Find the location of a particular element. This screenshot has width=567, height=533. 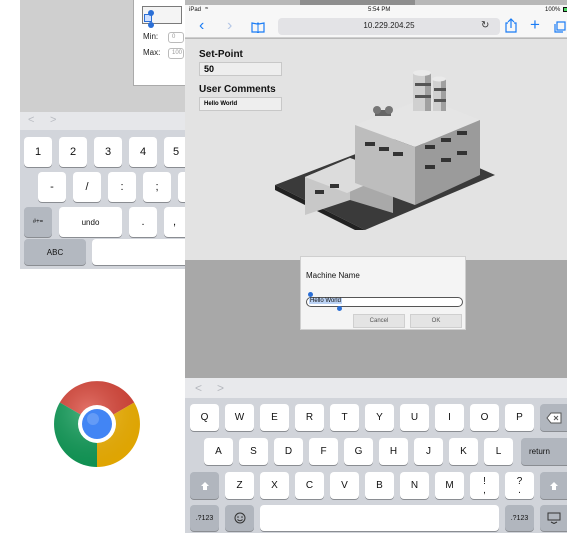

machine-name-dialog: Machine Name Hello World Cancel OK is located at coordinates (383, 293).